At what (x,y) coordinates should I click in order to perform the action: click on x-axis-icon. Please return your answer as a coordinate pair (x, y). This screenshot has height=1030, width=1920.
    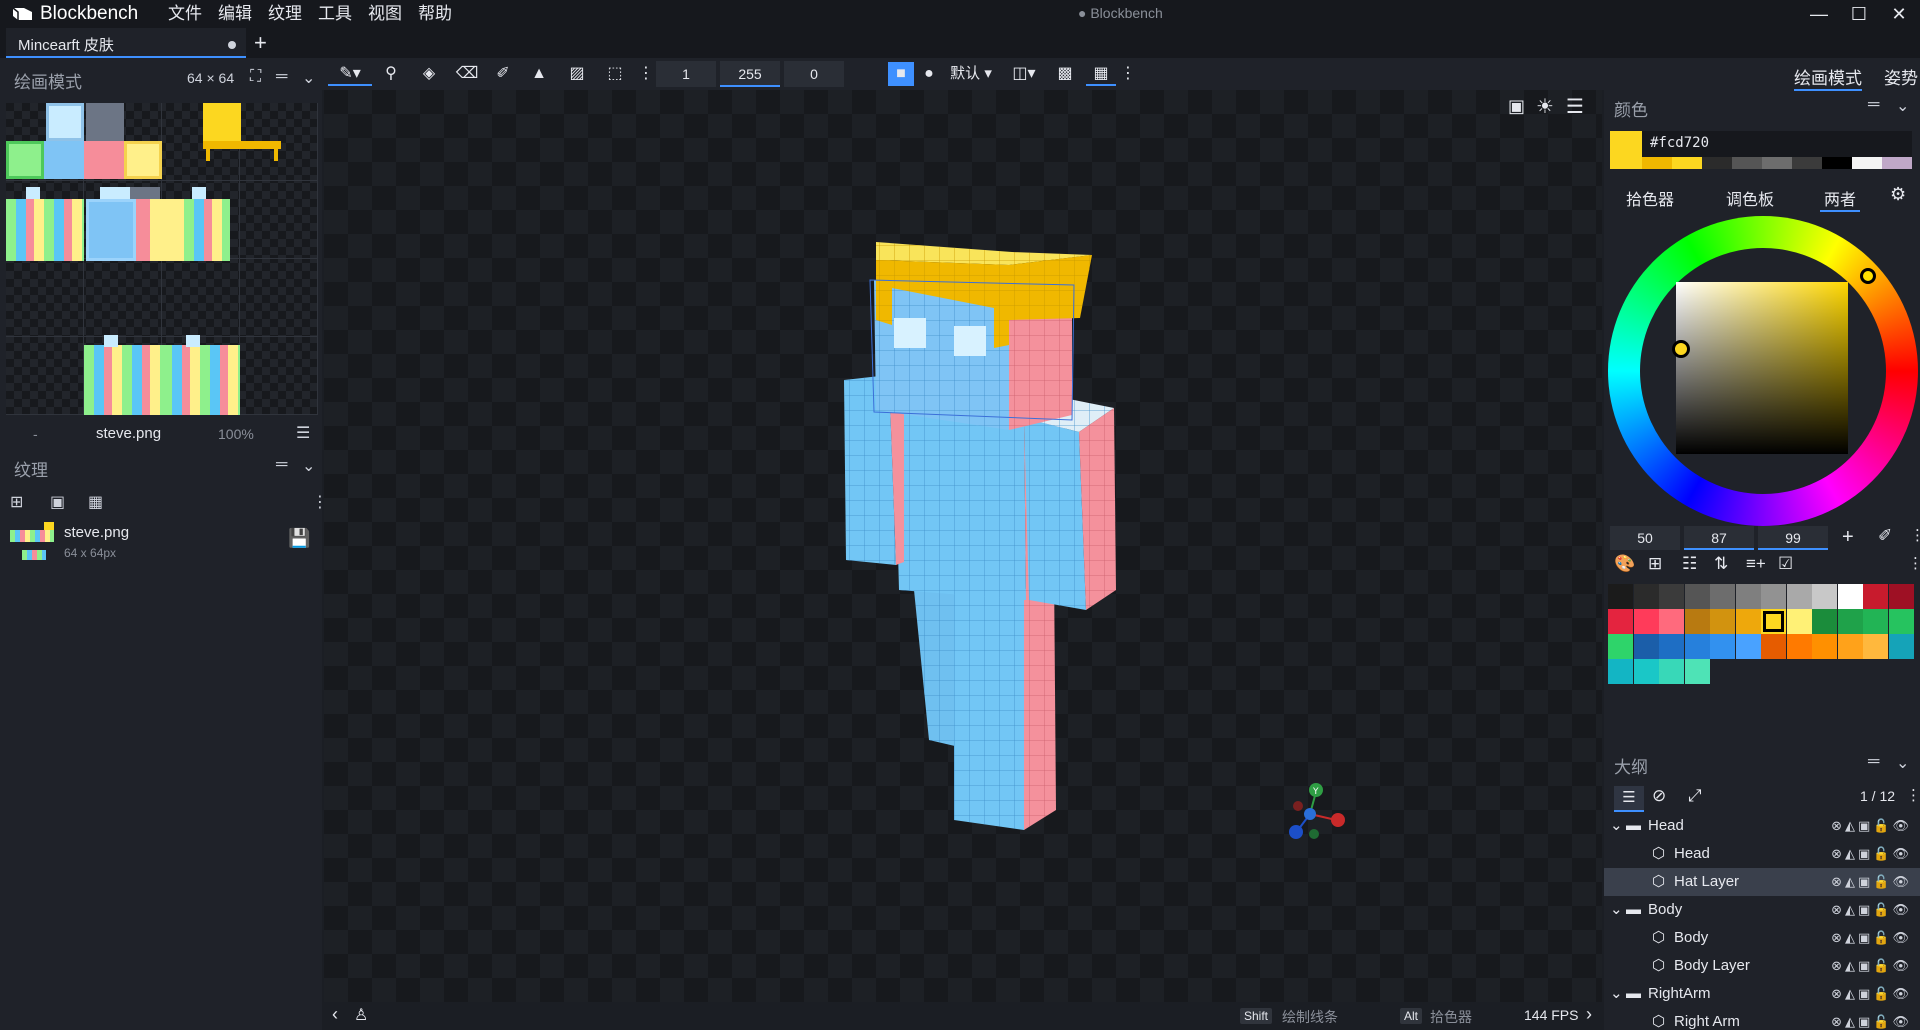
    Looking at the image, I should click on (1338, 820).